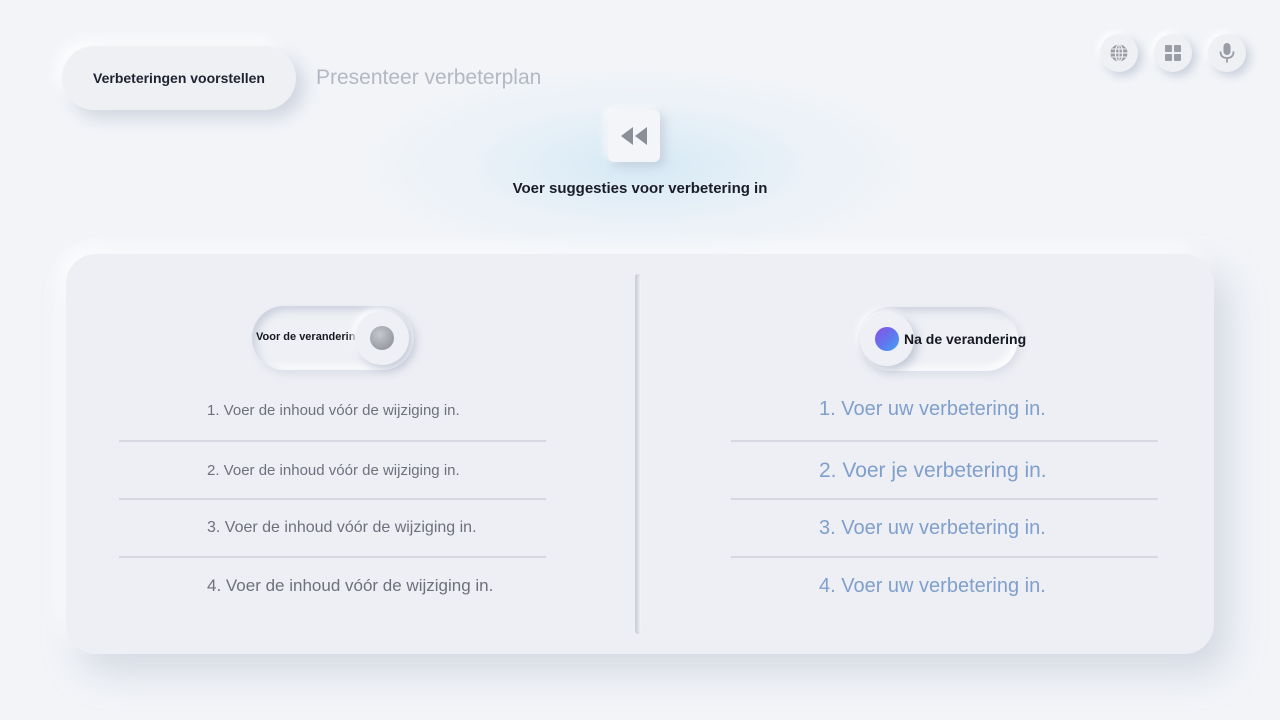 Image resolution: width=1280 pixels, height=720 pixels. I want to click on tab-present-plan: Presenteer verbeterplan, so click(428, 79).